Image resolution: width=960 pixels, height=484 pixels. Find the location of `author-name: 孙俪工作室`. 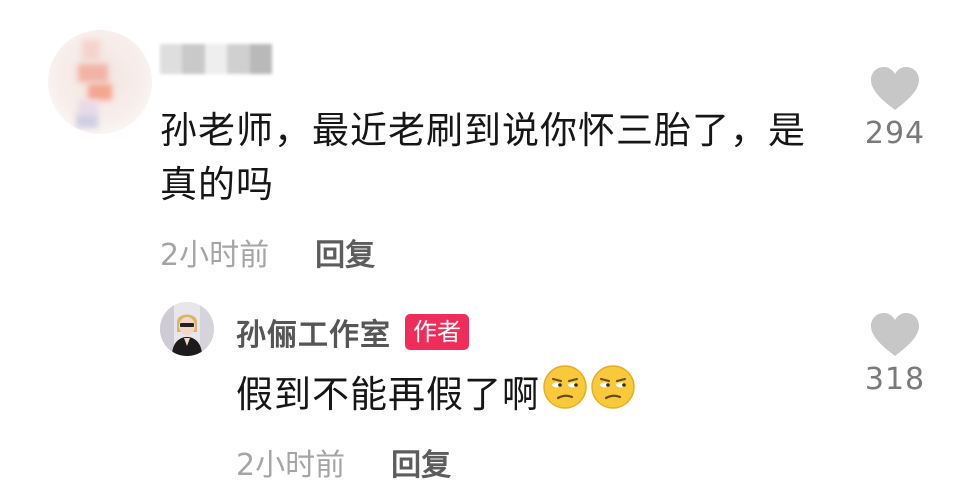

author-name: 孙俪工作室 is located at coordinates (313, 332).